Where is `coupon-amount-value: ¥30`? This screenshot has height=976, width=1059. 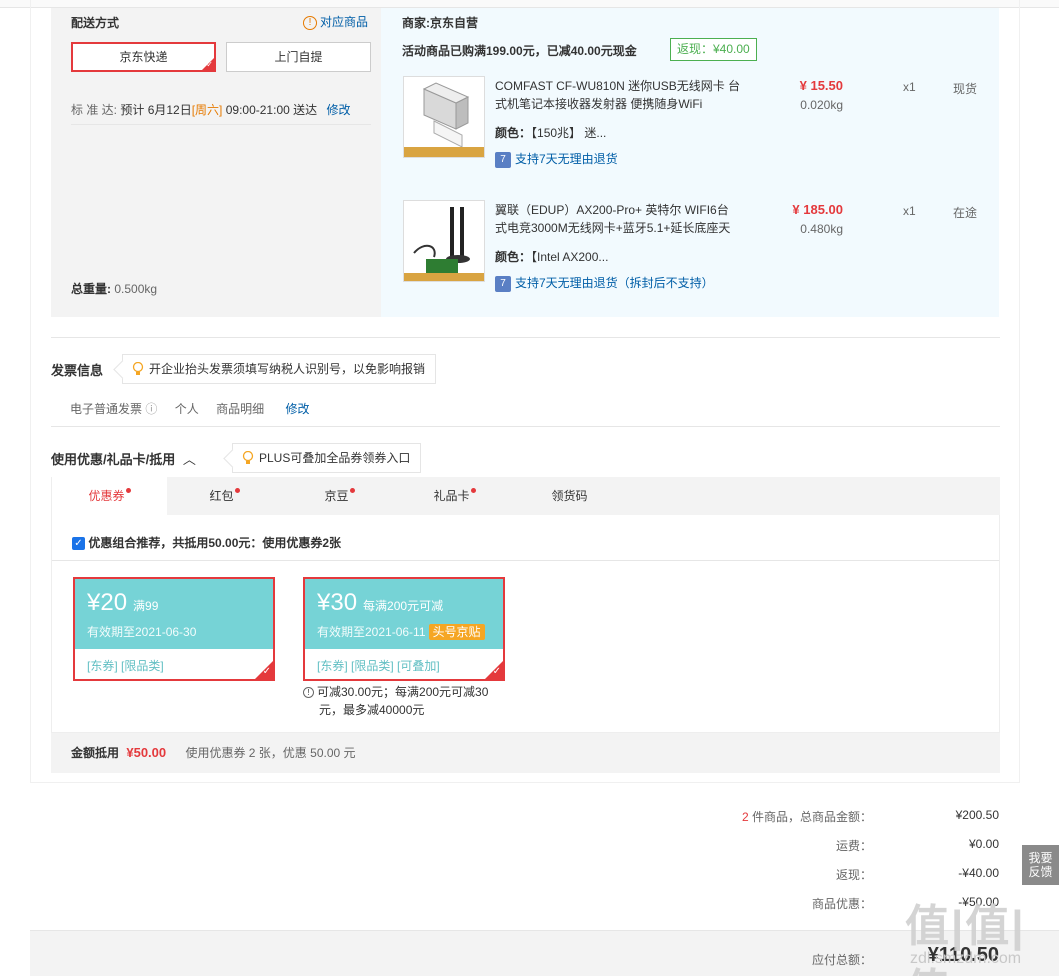
coupon-amount-value: ¥30 is located at coordinates (337, 602).